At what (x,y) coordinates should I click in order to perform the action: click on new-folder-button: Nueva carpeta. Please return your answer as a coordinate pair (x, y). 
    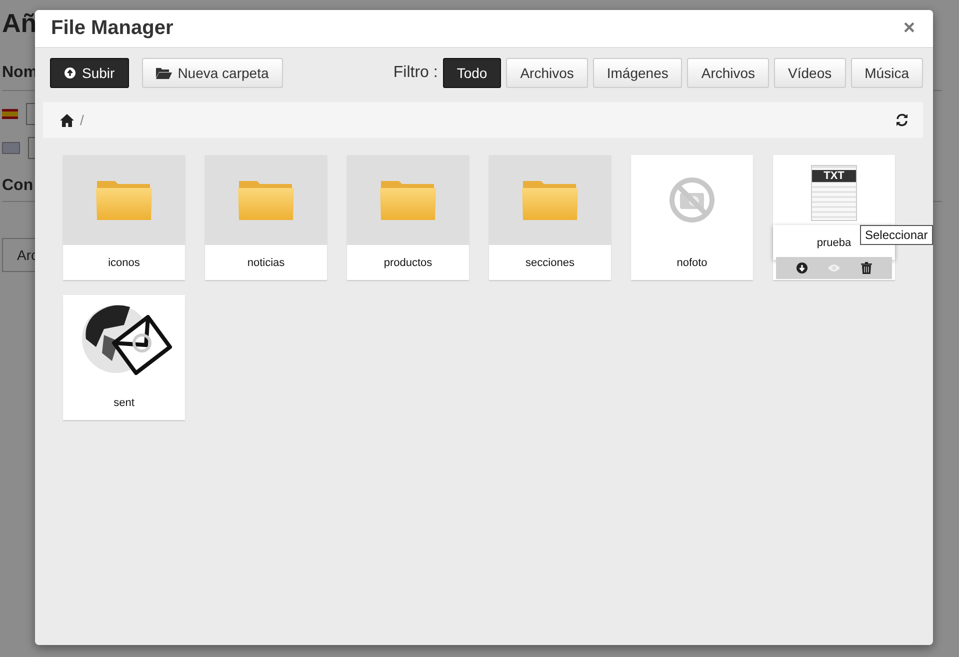
    Looking at the image, I should click on (212, 73).